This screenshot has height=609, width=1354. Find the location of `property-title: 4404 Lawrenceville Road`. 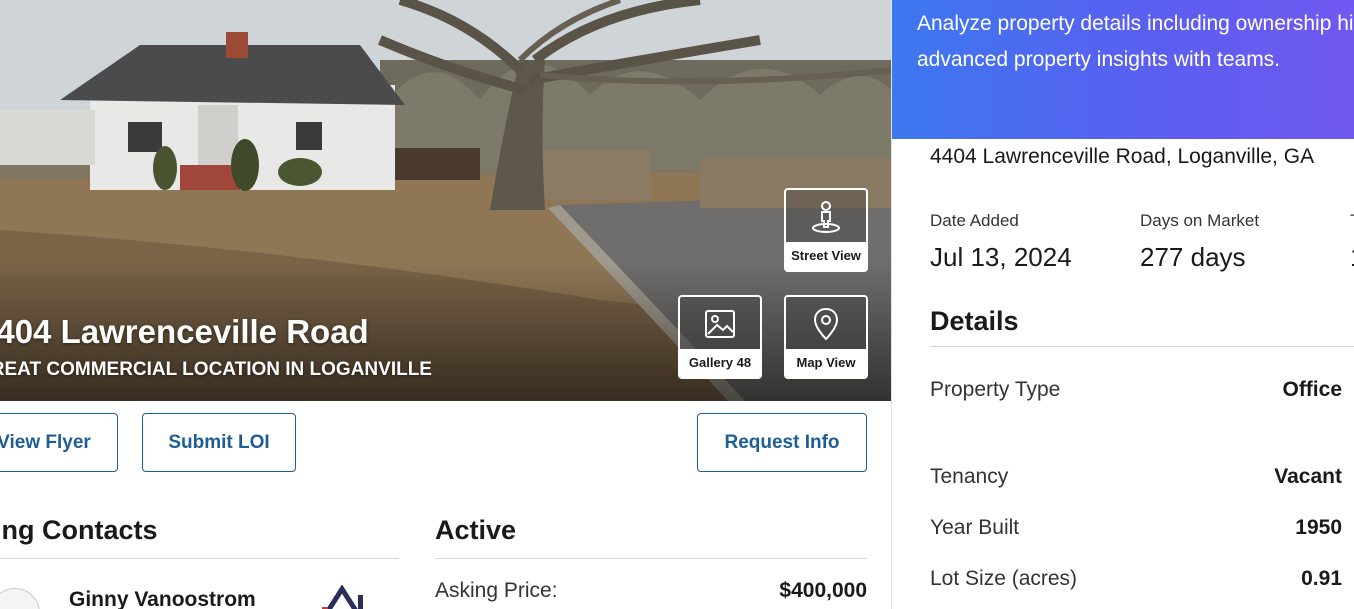

property-title: 4404 Lawrenceville Road is located at coordinates (184, 331).